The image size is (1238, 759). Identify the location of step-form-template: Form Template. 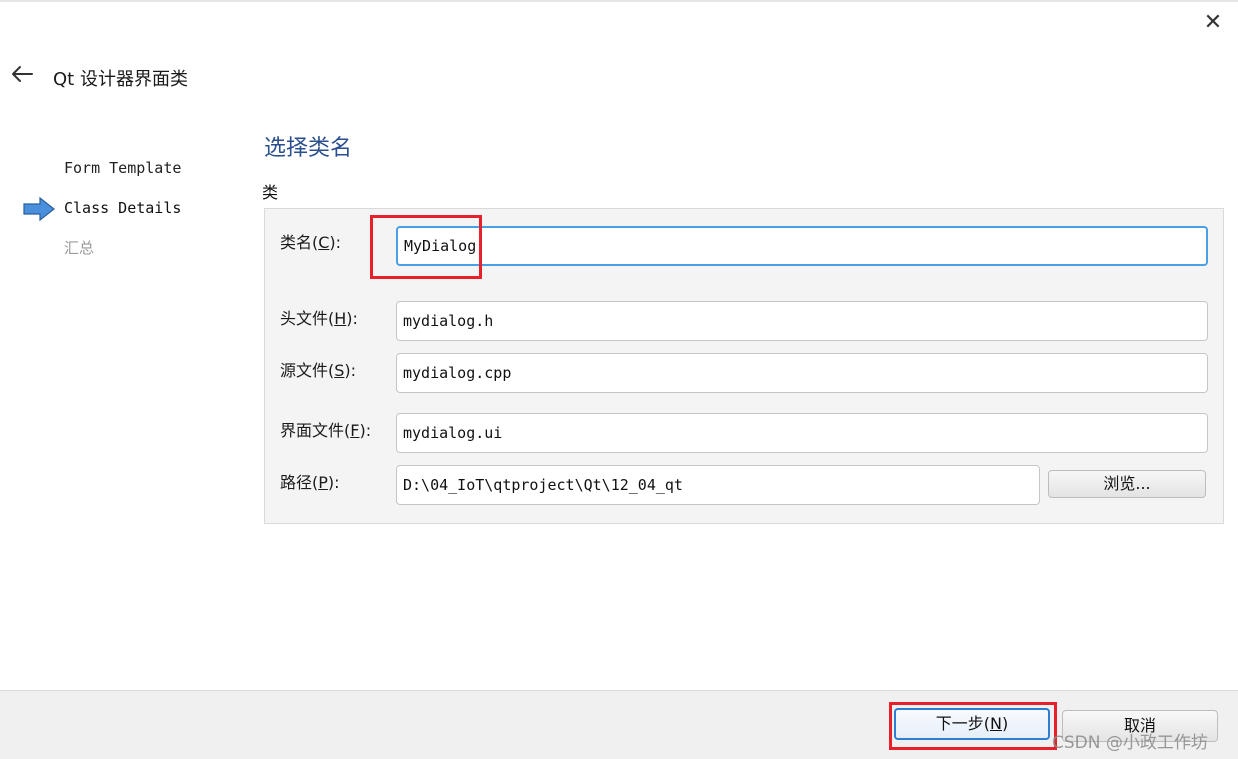
(132, 175).